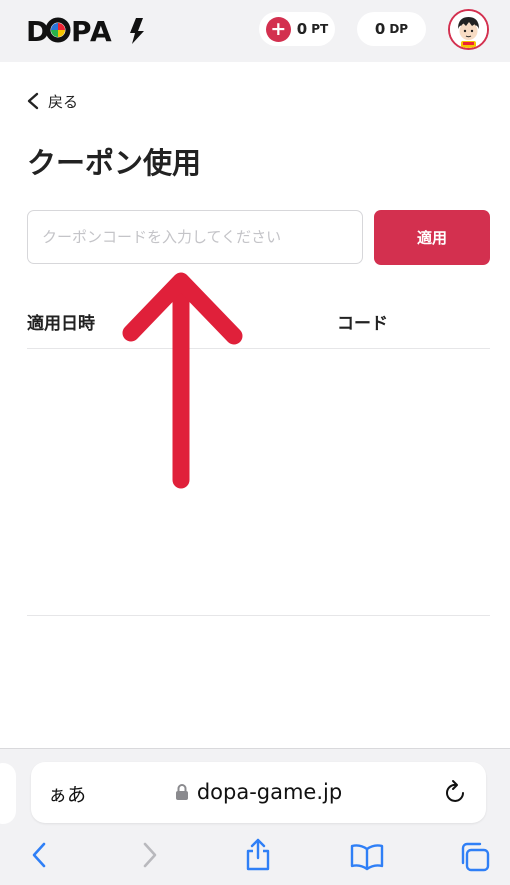  I want to click on avatar, so click(468, 29).